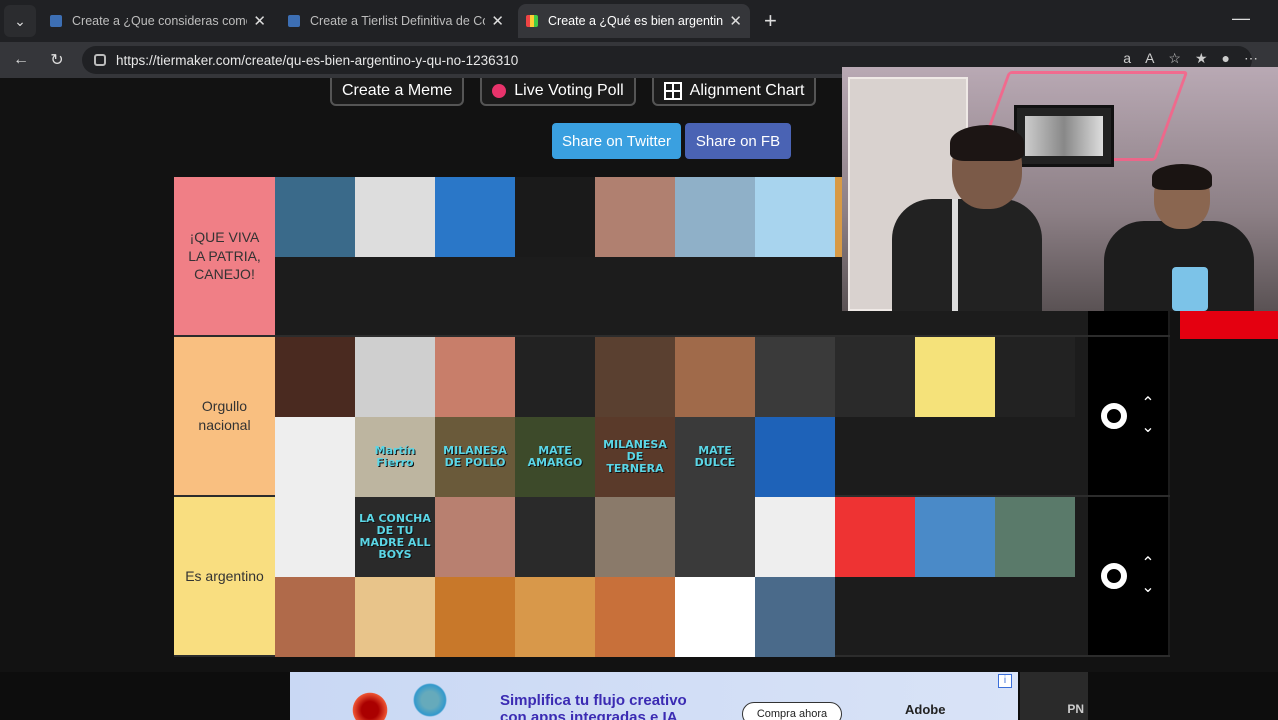 The width and height of the screenshot is (1278, 720). Describe the element at coordinates (1035, 537) in the screenshot. I see `tier-item-video-man` at that location.